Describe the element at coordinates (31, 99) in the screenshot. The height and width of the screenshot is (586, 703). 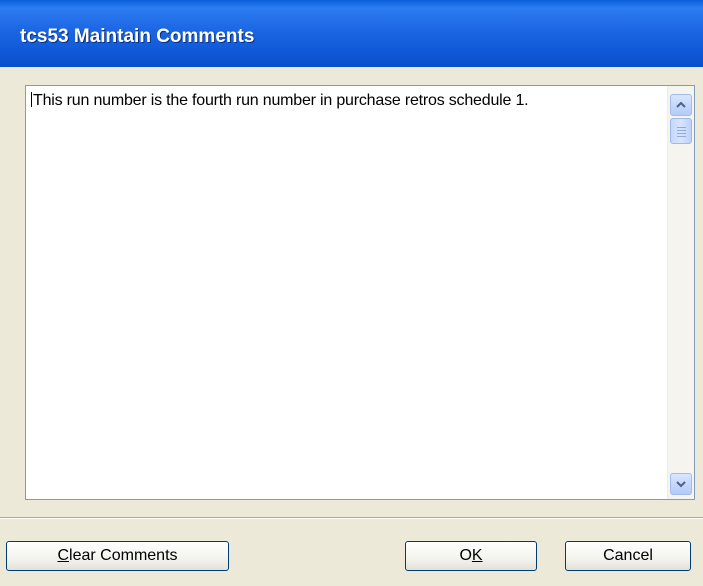
I see `text-cursor` at that location.